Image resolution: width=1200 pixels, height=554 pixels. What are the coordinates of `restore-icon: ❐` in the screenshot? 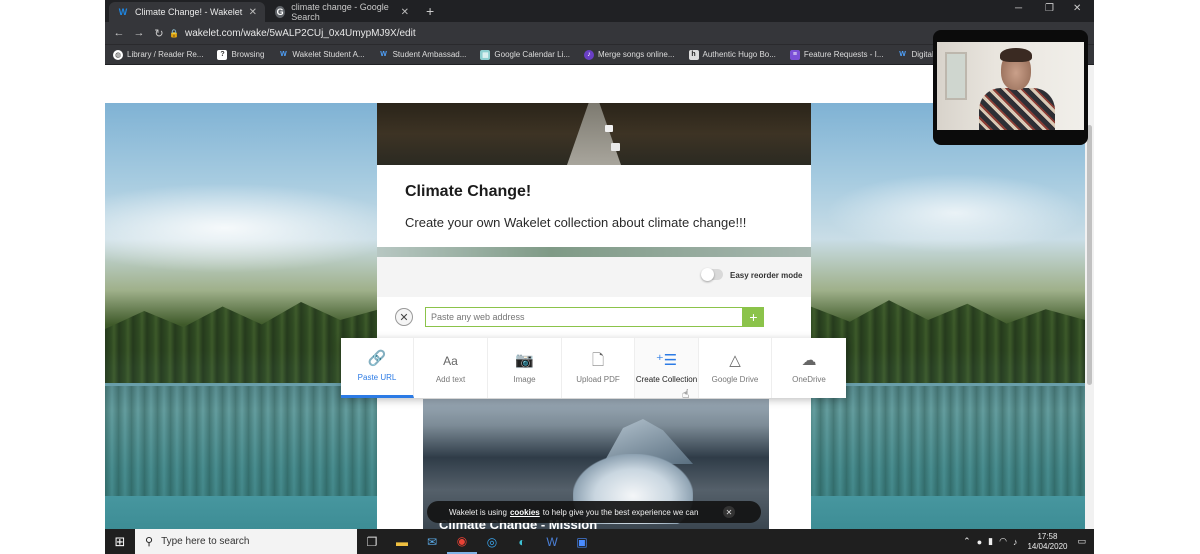 It's located at (1049, 8).